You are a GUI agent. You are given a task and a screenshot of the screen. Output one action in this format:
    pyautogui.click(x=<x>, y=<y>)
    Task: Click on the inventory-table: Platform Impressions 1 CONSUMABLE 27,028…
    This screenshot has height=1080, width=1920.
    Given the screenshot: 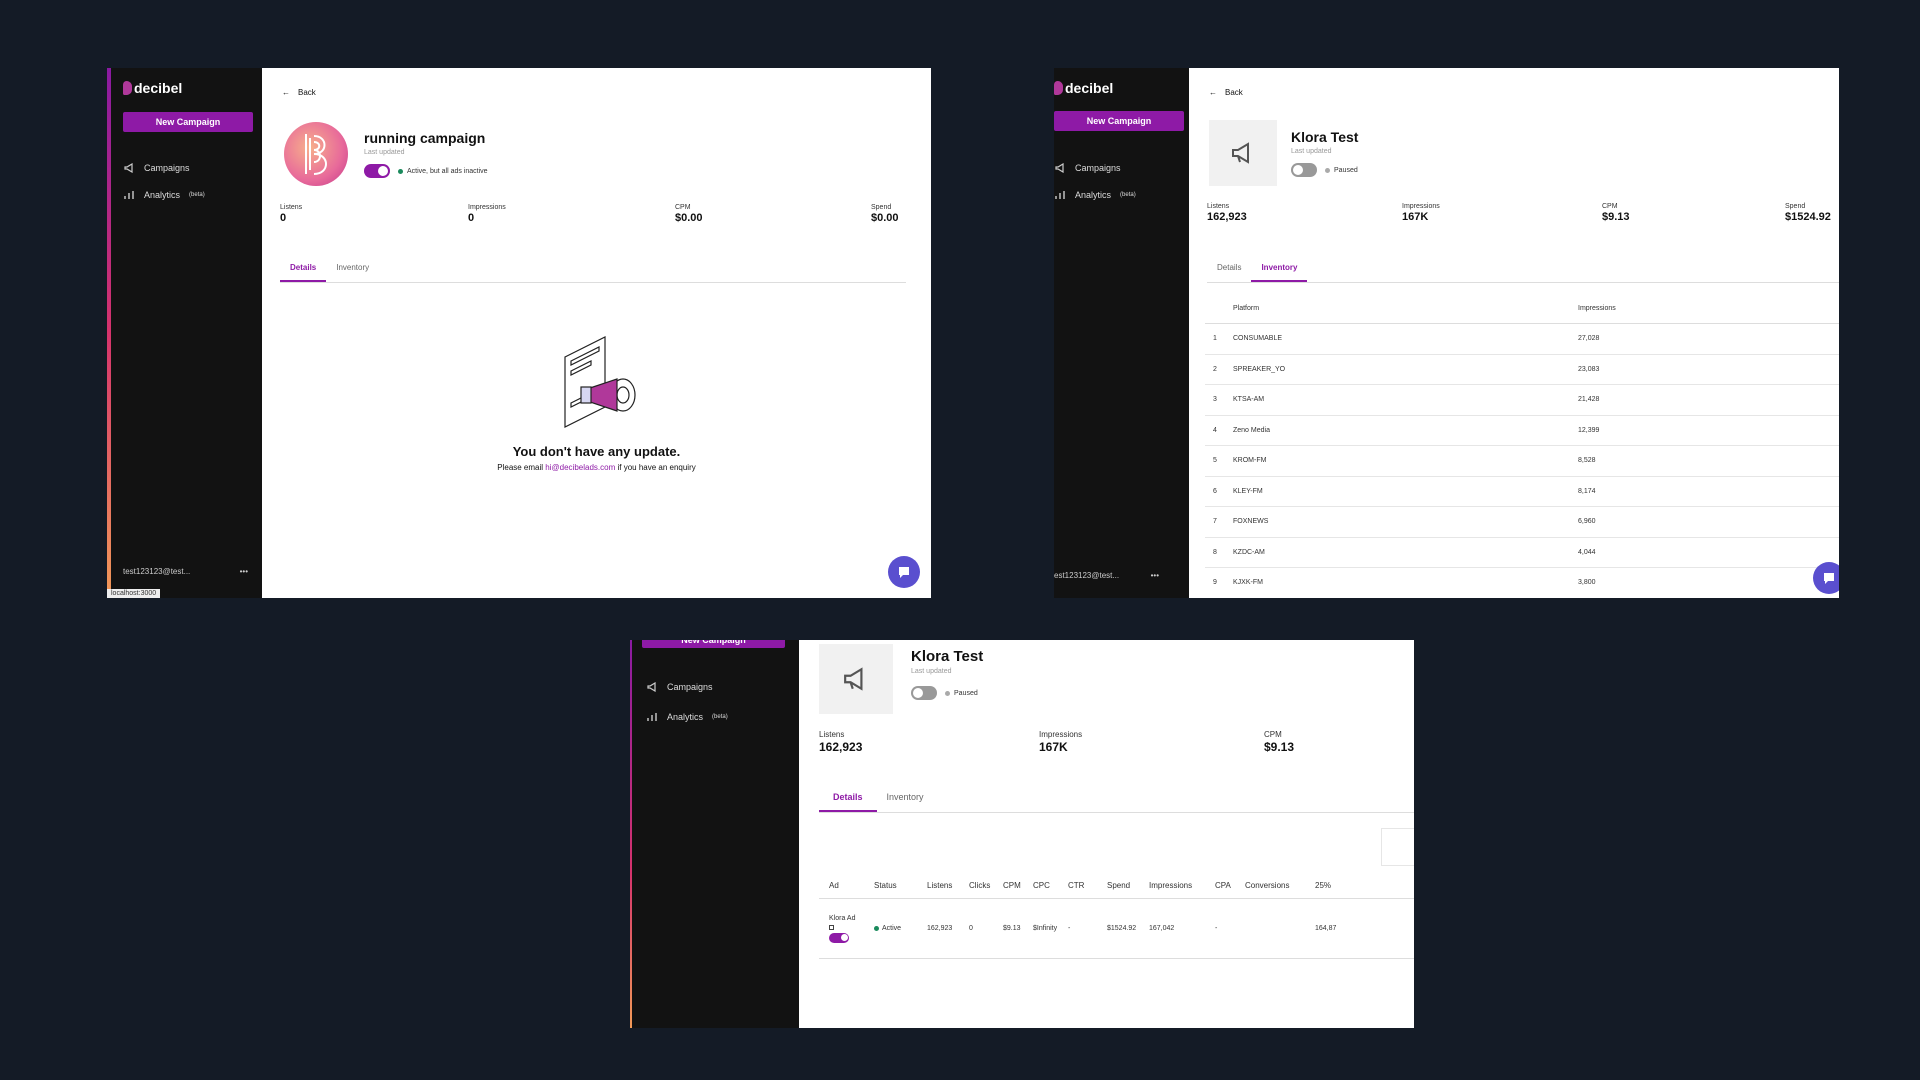 What is the action you would take?
    pyautogui.click(x=1522, y=446)
    